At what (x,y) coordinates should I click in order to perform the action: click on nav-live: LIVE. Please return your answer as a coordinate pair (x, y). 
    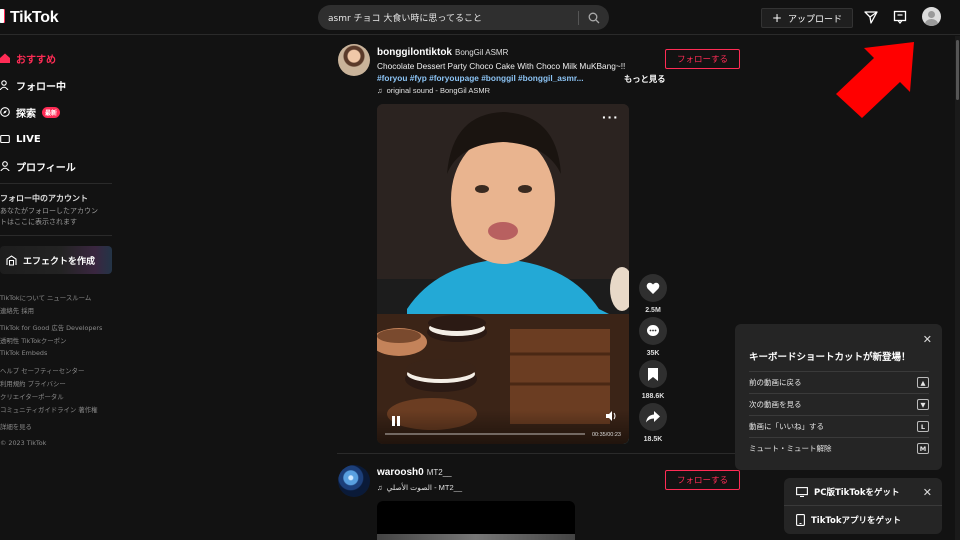
    Looking at the image, I should click on (20, 139).